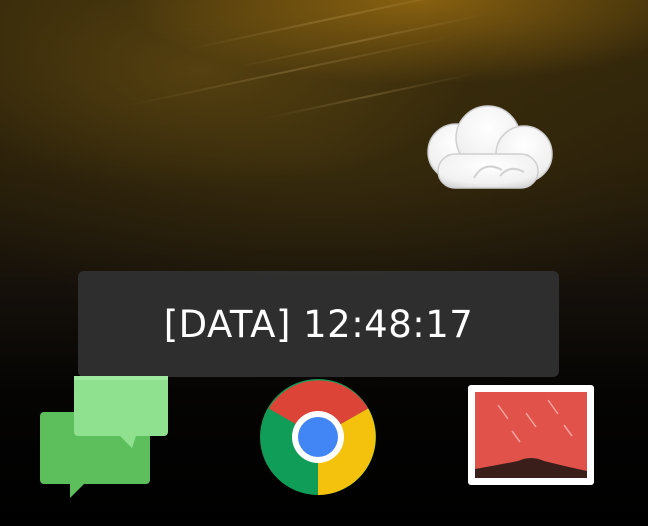 This screenshot has width=648, height=526. I want to click on cloud-icon, so click(487, 147).